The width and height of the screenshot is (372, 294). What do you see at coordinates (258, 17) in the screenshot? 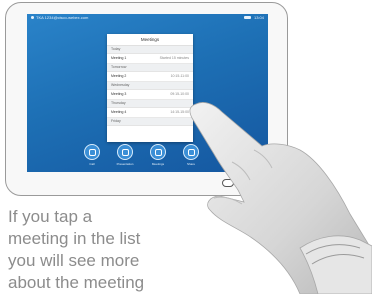
I see `status-time: 13:04` at bounding box center [258, 17].